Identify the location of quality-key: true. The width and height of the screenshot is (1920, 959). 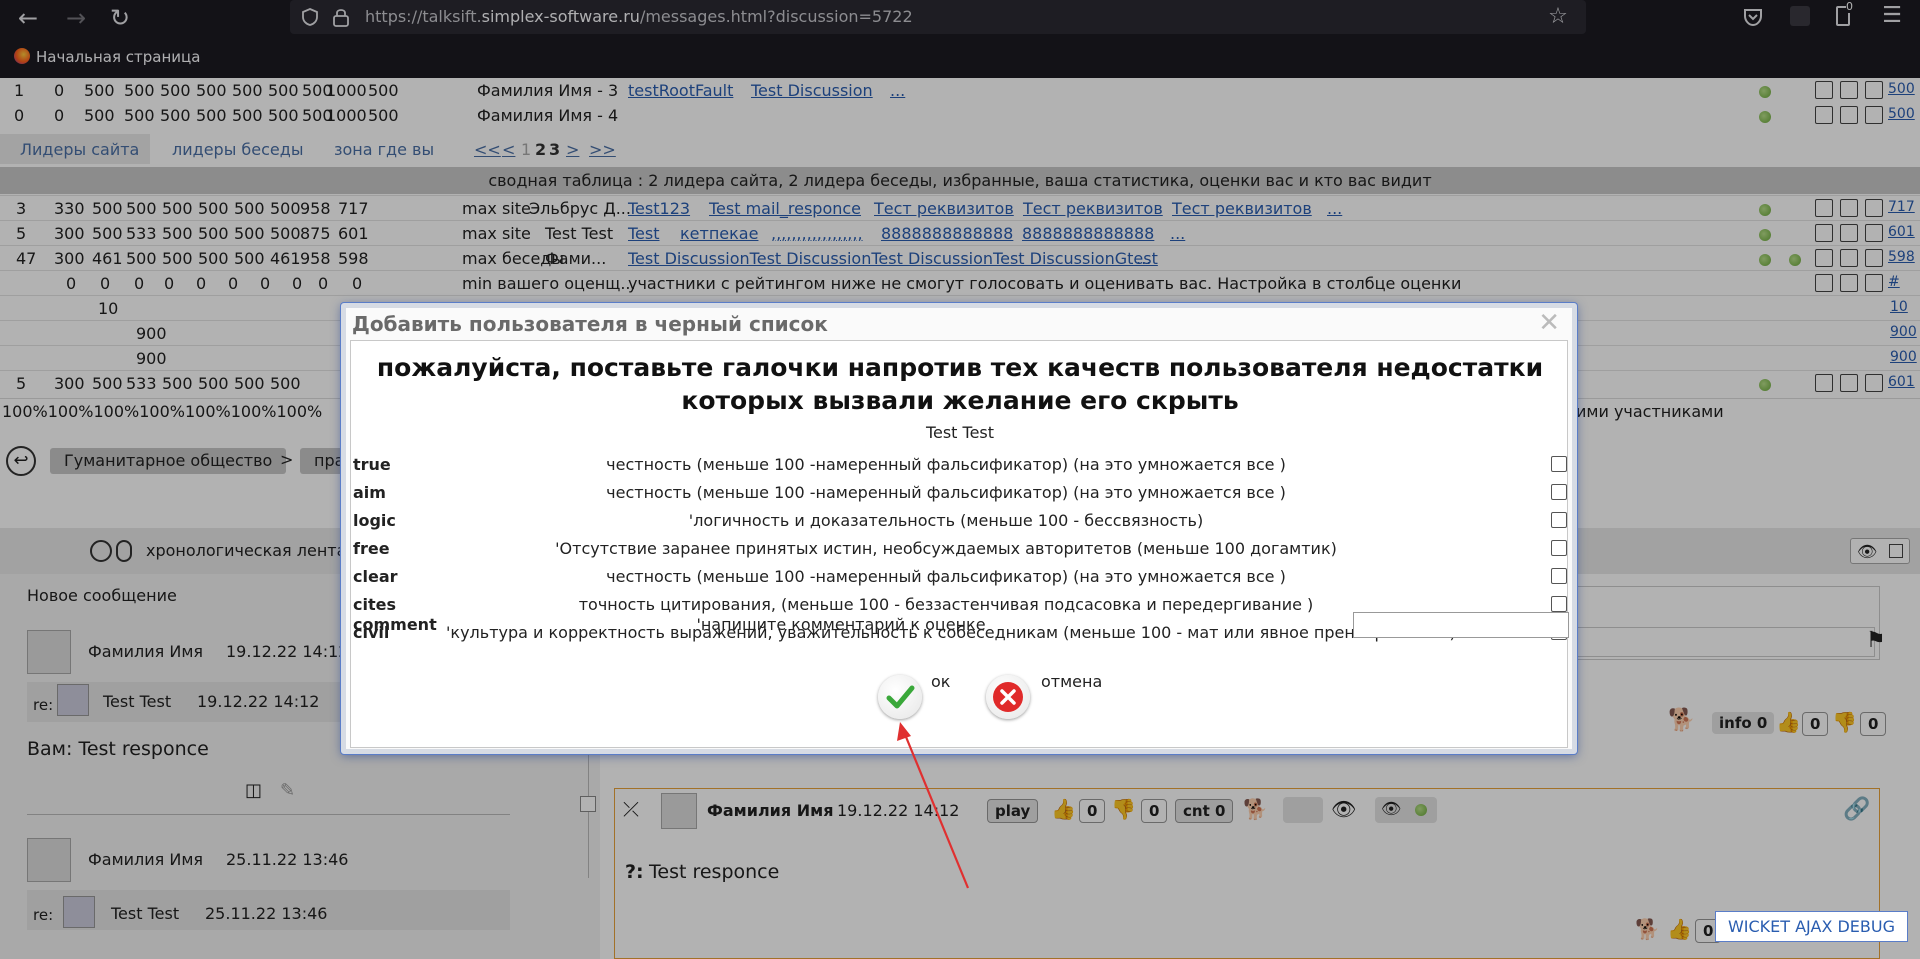
(372, 464).